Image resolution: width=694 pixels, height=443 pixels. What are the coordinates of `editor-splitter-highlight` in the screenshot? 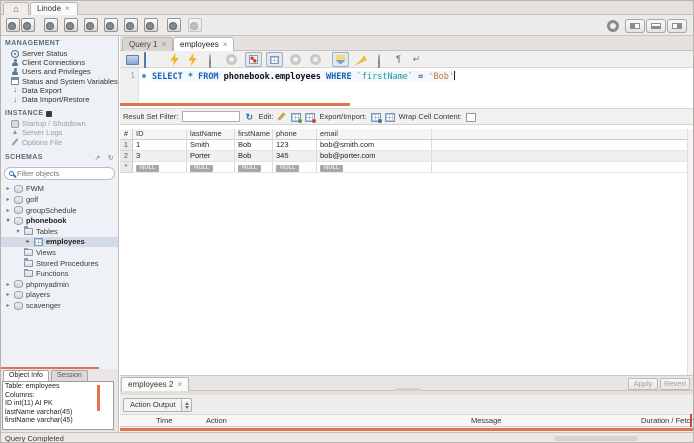 It's located at (235, 104).